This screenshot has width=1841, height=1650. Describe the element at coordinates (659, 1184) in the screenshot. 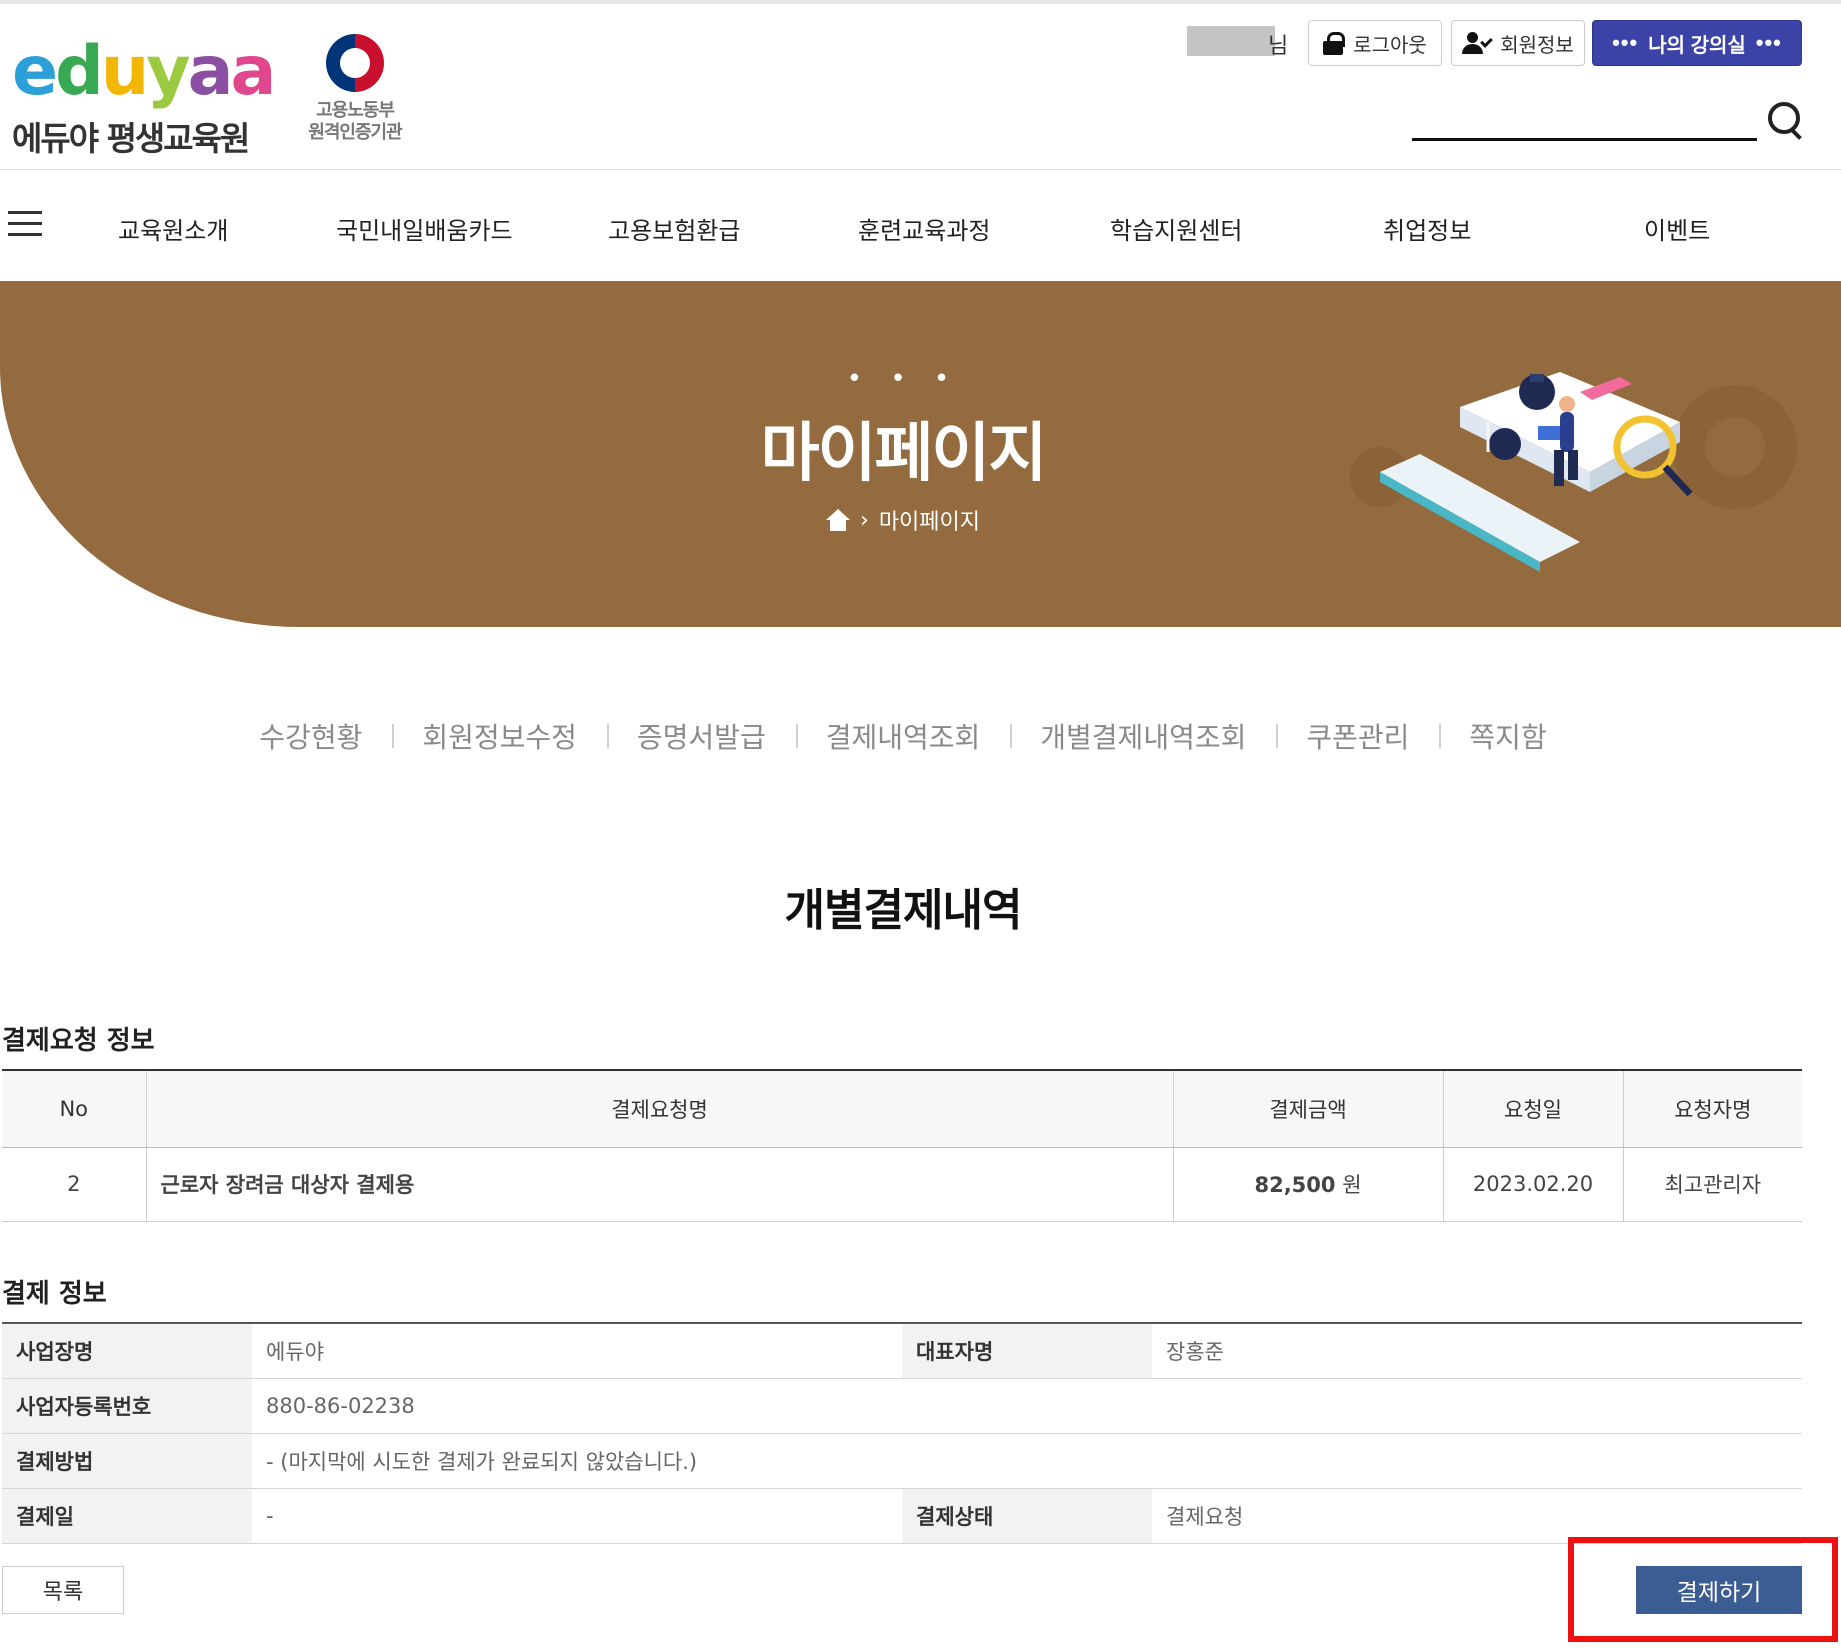

I see `cell-request-name: 근로자 장려금 대상자 결제용` at that location.